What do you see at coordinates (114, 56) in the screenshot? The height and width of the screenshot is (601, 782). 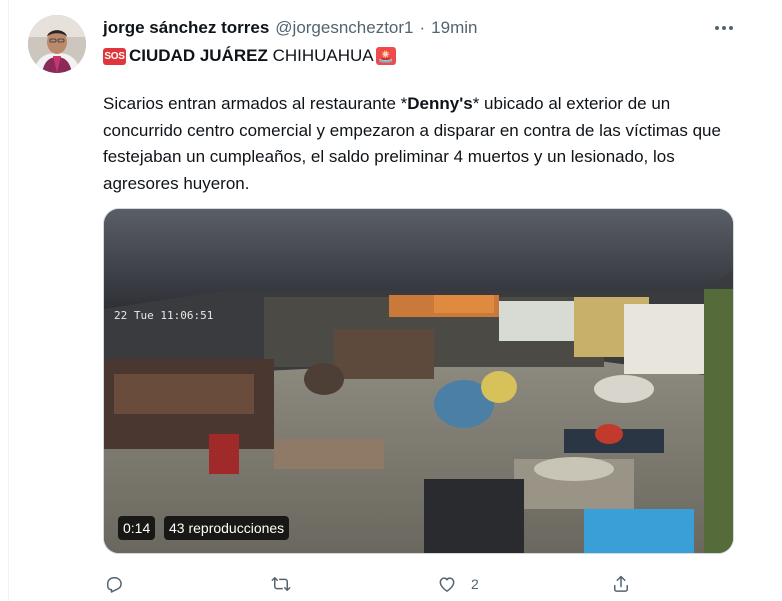 I see `sos-emoji: SOS` at bounding box center [114, 56].